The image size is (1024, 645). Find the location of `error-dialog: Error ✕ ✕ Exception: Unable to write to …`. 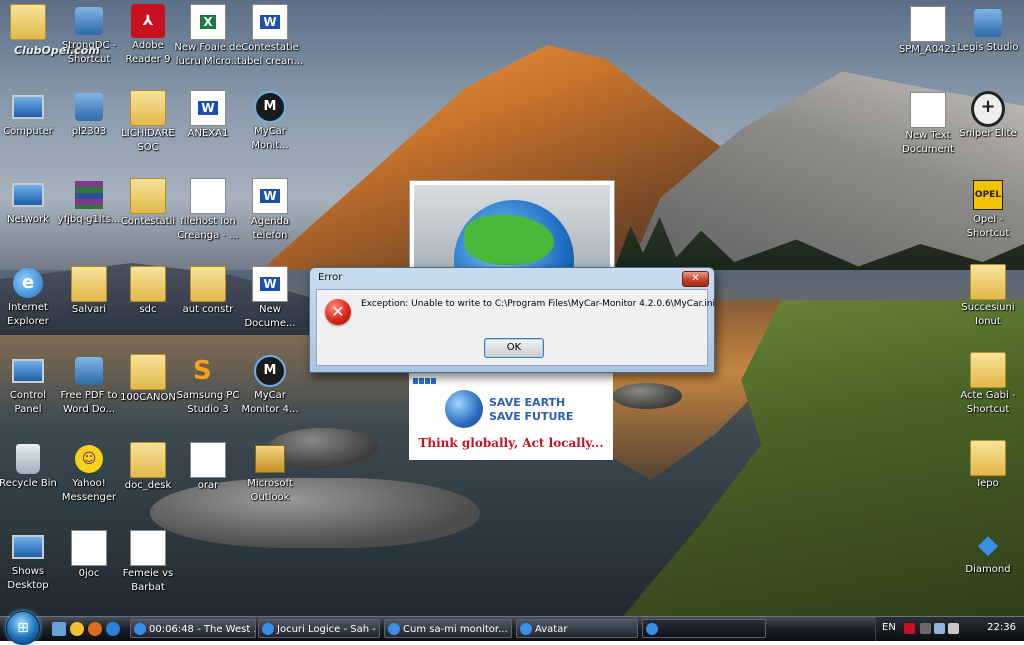

error-dialog: Error ✕ ✕ Exception: Unable to write to … is located at coordinates (512, 320).